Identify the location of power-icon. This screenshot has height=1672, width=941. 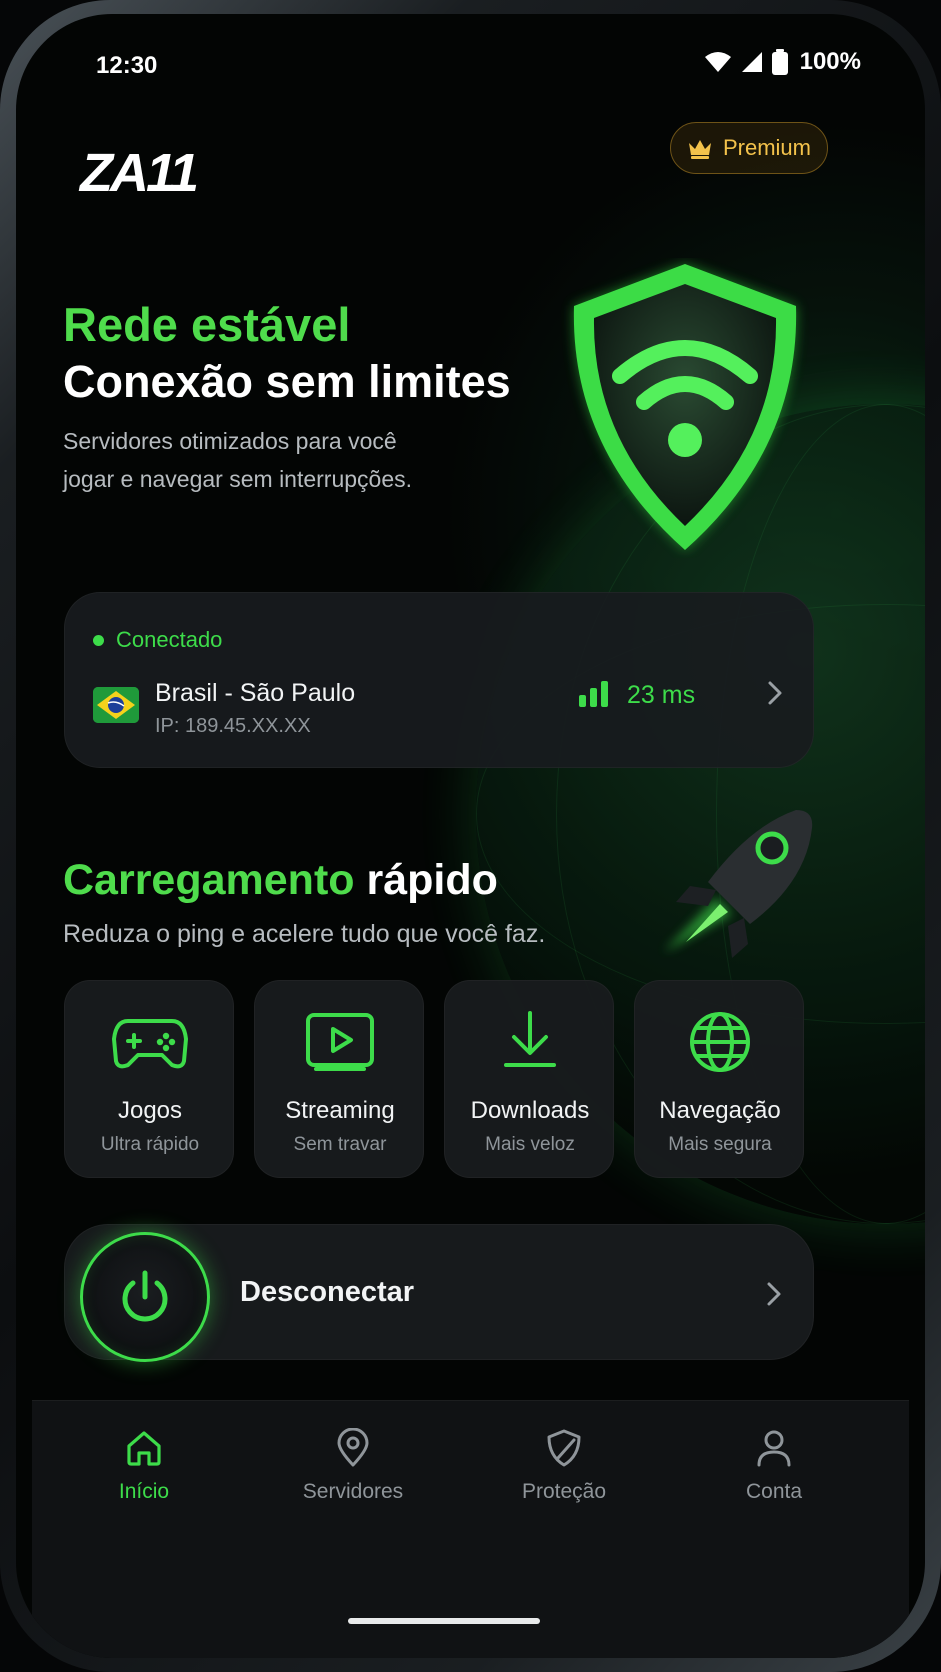
(145, 1296).